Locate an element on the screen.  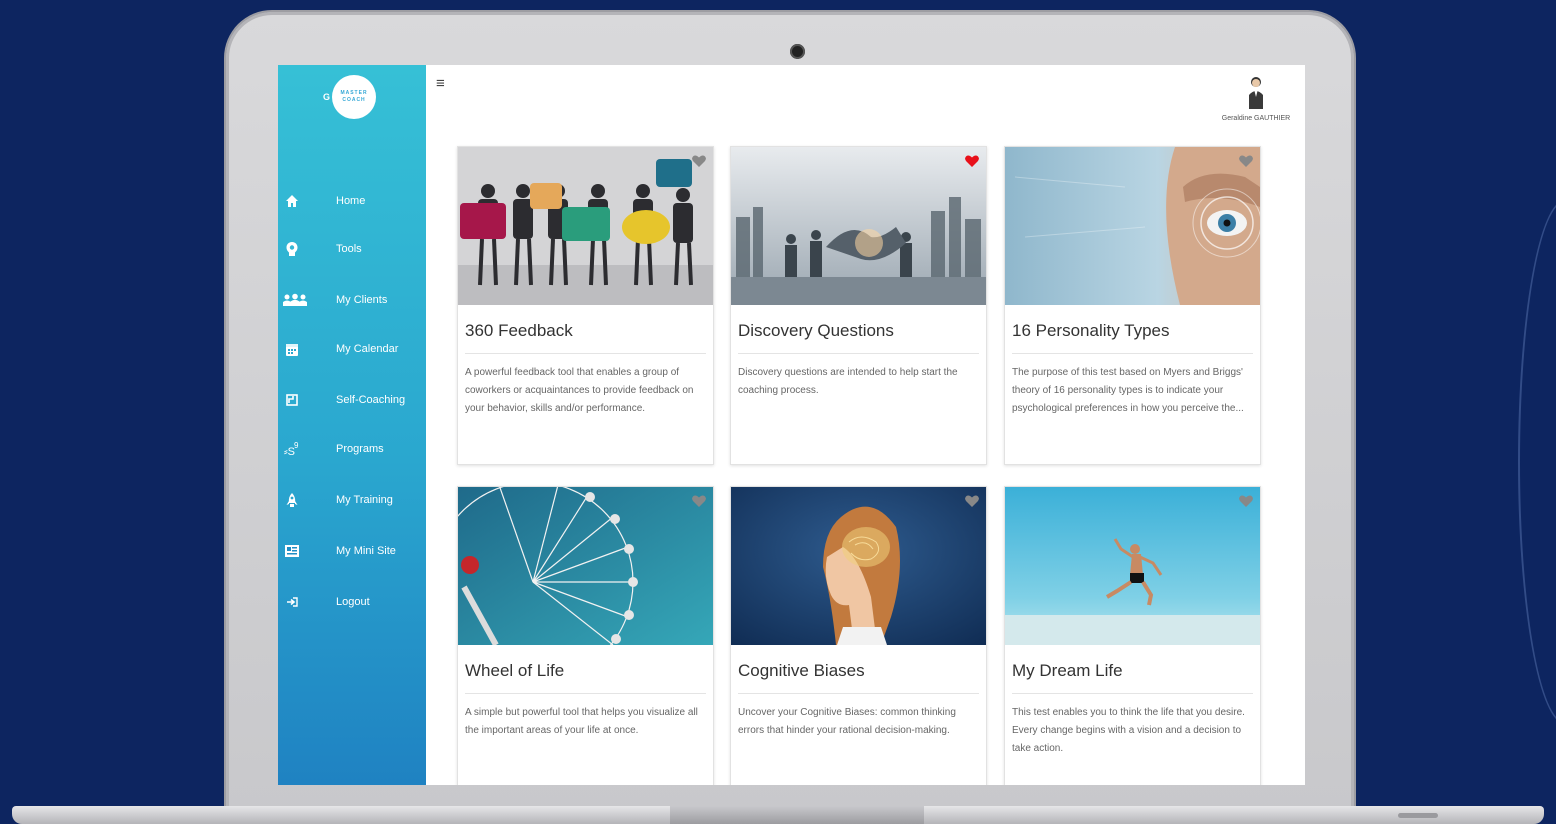
menu-toggle-icon: ≡ is located at coordinates (440, 83).